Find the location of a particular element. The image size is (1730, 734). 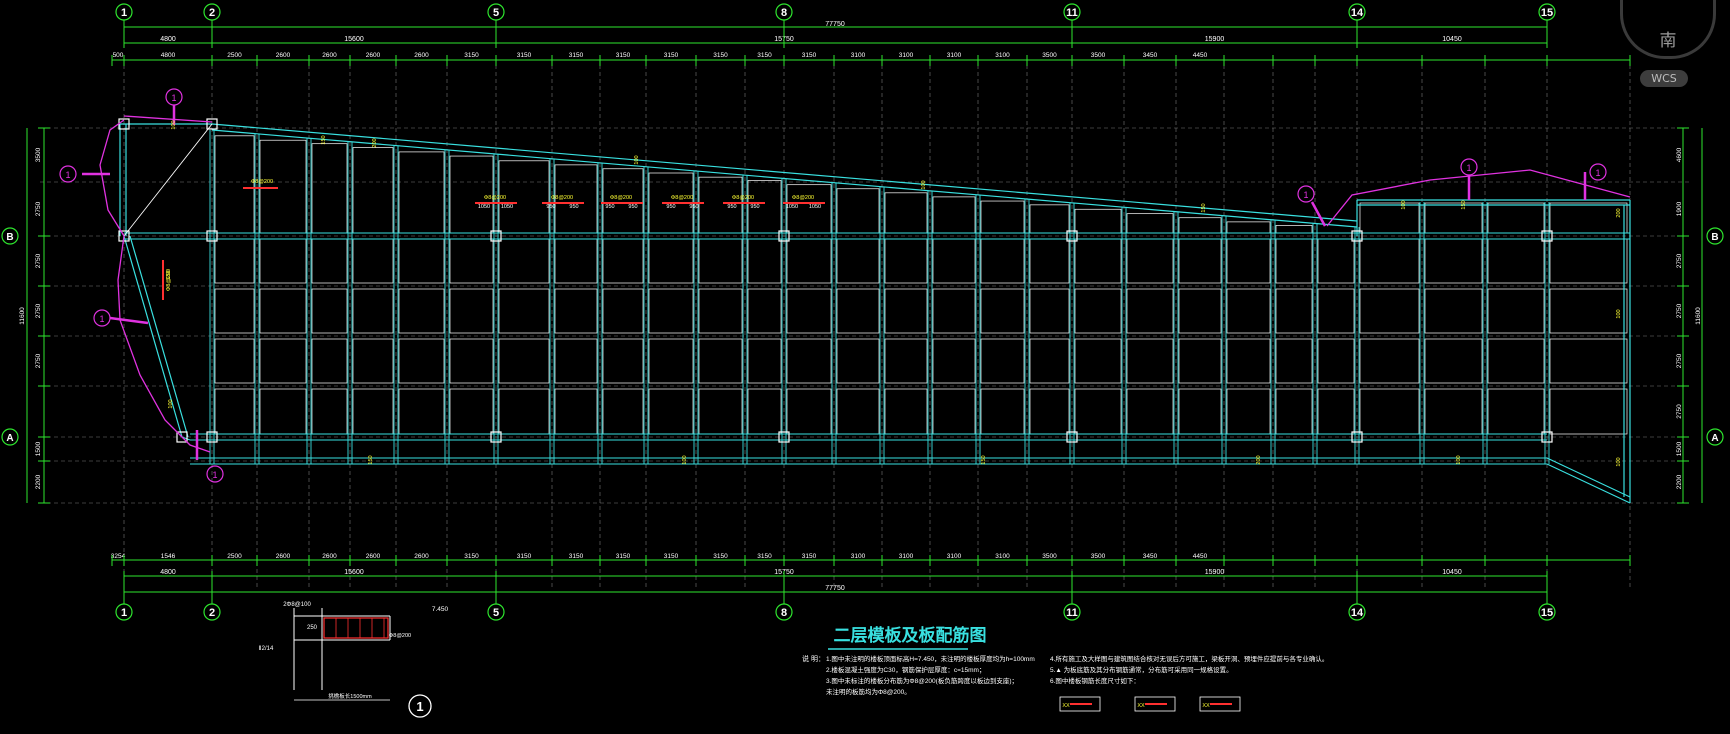

canopy-outline is located at coordinates (168, 119).